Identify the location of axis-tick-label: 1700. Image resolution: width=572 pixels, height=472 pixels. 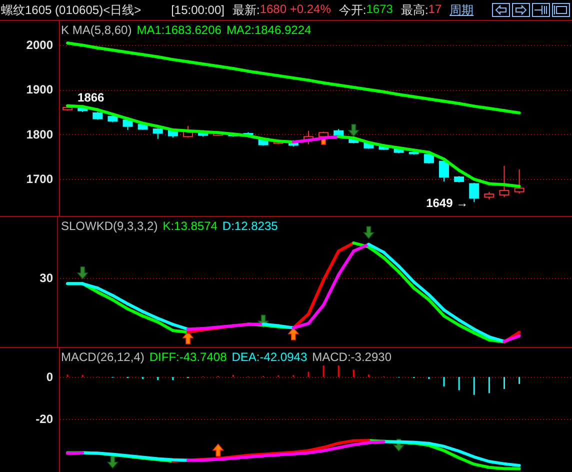
(39, 179).